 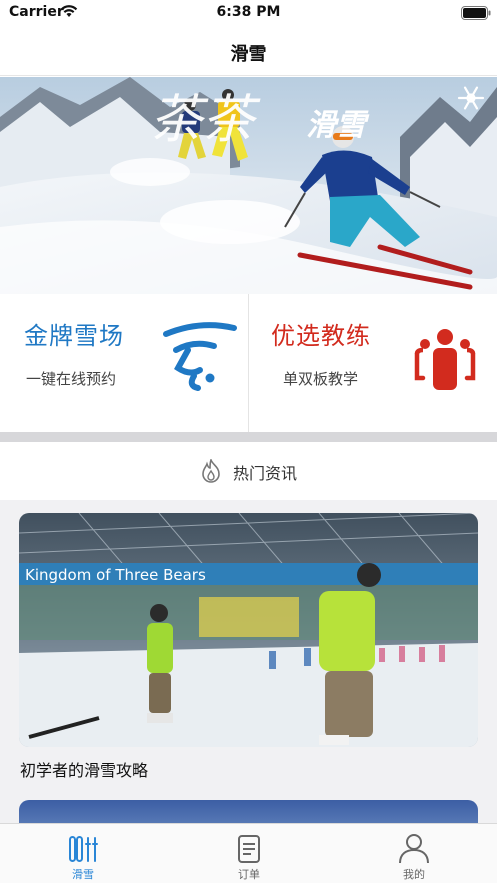 What do you see at coordinates (71, 379) in the screenshot?
I see `feature-subtitle: 一键在线预约` at bounding box center [71, 379].